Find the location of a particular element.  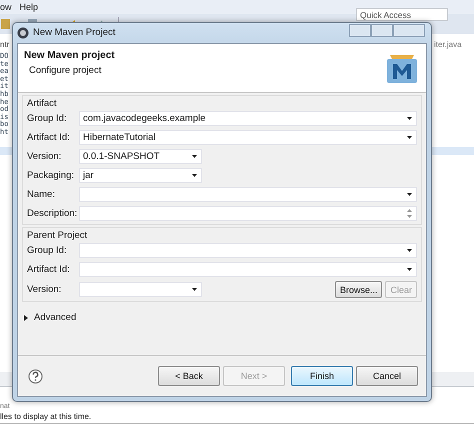

menu-item: ow is located at coordinates (6, 7).